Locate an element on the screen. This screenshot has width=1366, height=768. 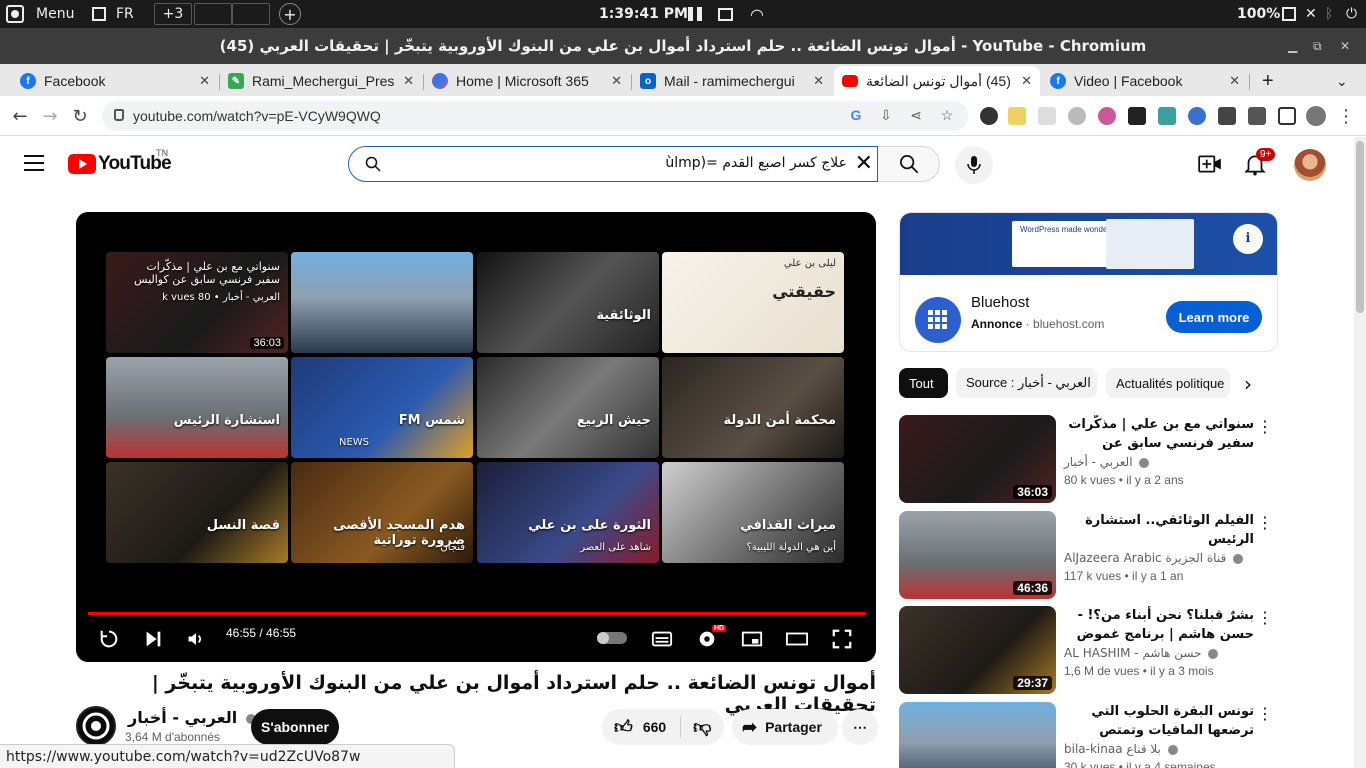
recommended-thumbnail: 29:37 is located at coordinates (977, 650).